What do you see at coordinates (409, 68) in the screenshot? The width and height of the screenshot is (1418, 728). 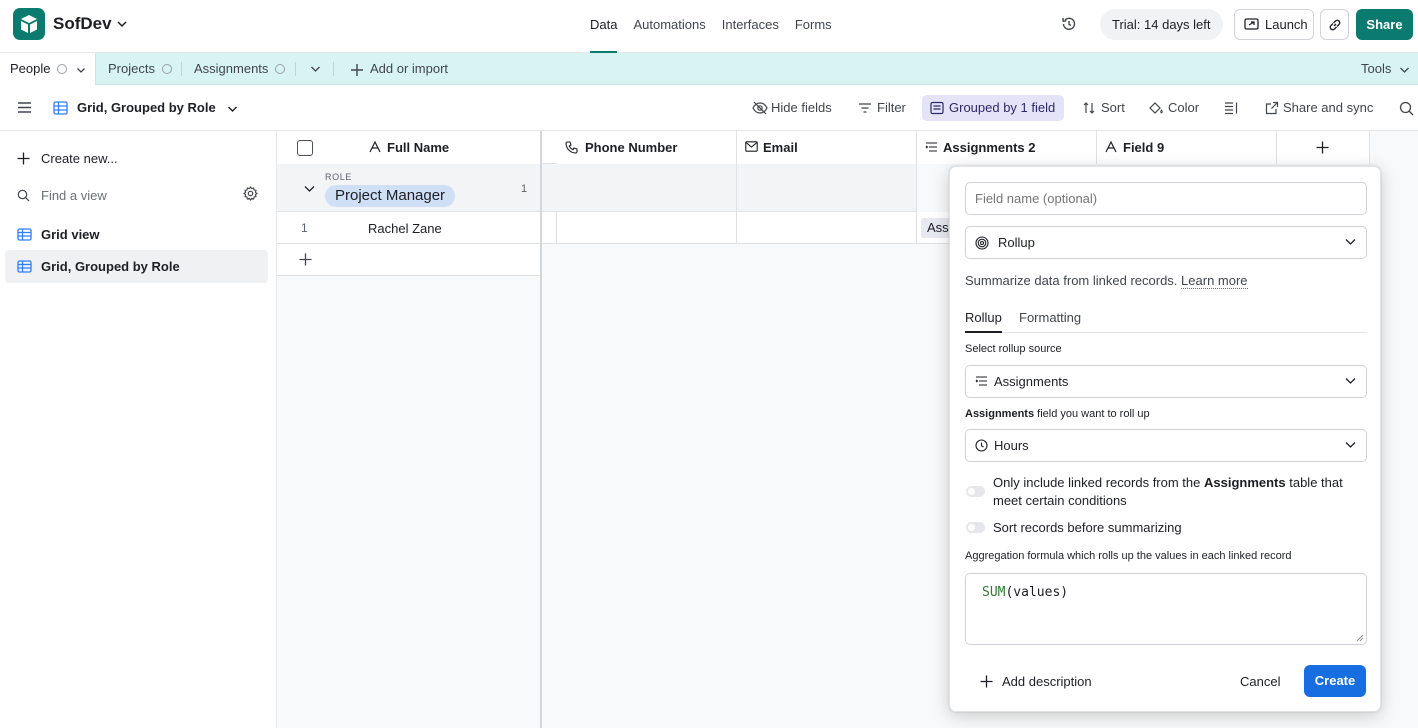 I see `add-or-import-label: Add or import` at bounding box center [409, 68].